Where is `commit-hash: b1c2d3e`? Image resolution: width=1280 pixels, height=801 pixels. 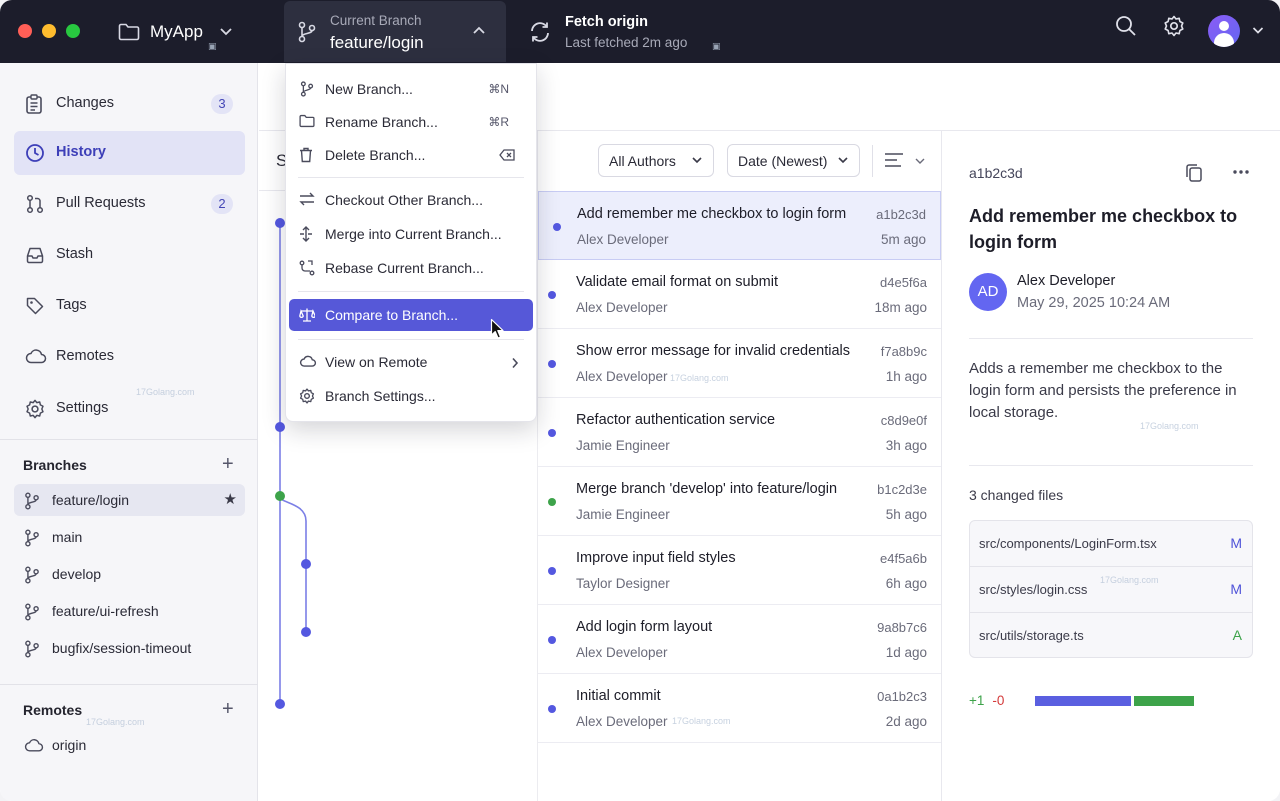 commit-hash: b1c2d3e is located at coordinates (902, 489).